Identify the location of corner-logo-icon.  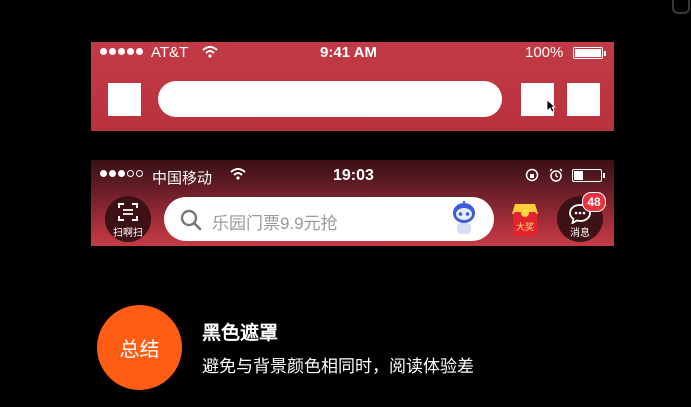
(681, 7).